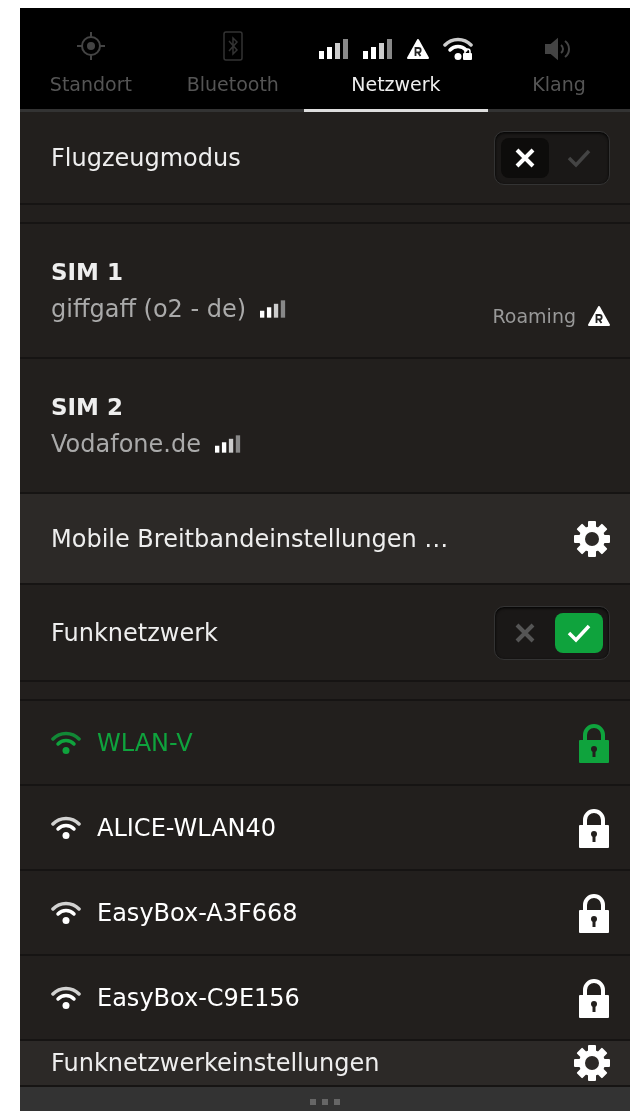  I want to click on bluetooth-icon, so click(232, 46).